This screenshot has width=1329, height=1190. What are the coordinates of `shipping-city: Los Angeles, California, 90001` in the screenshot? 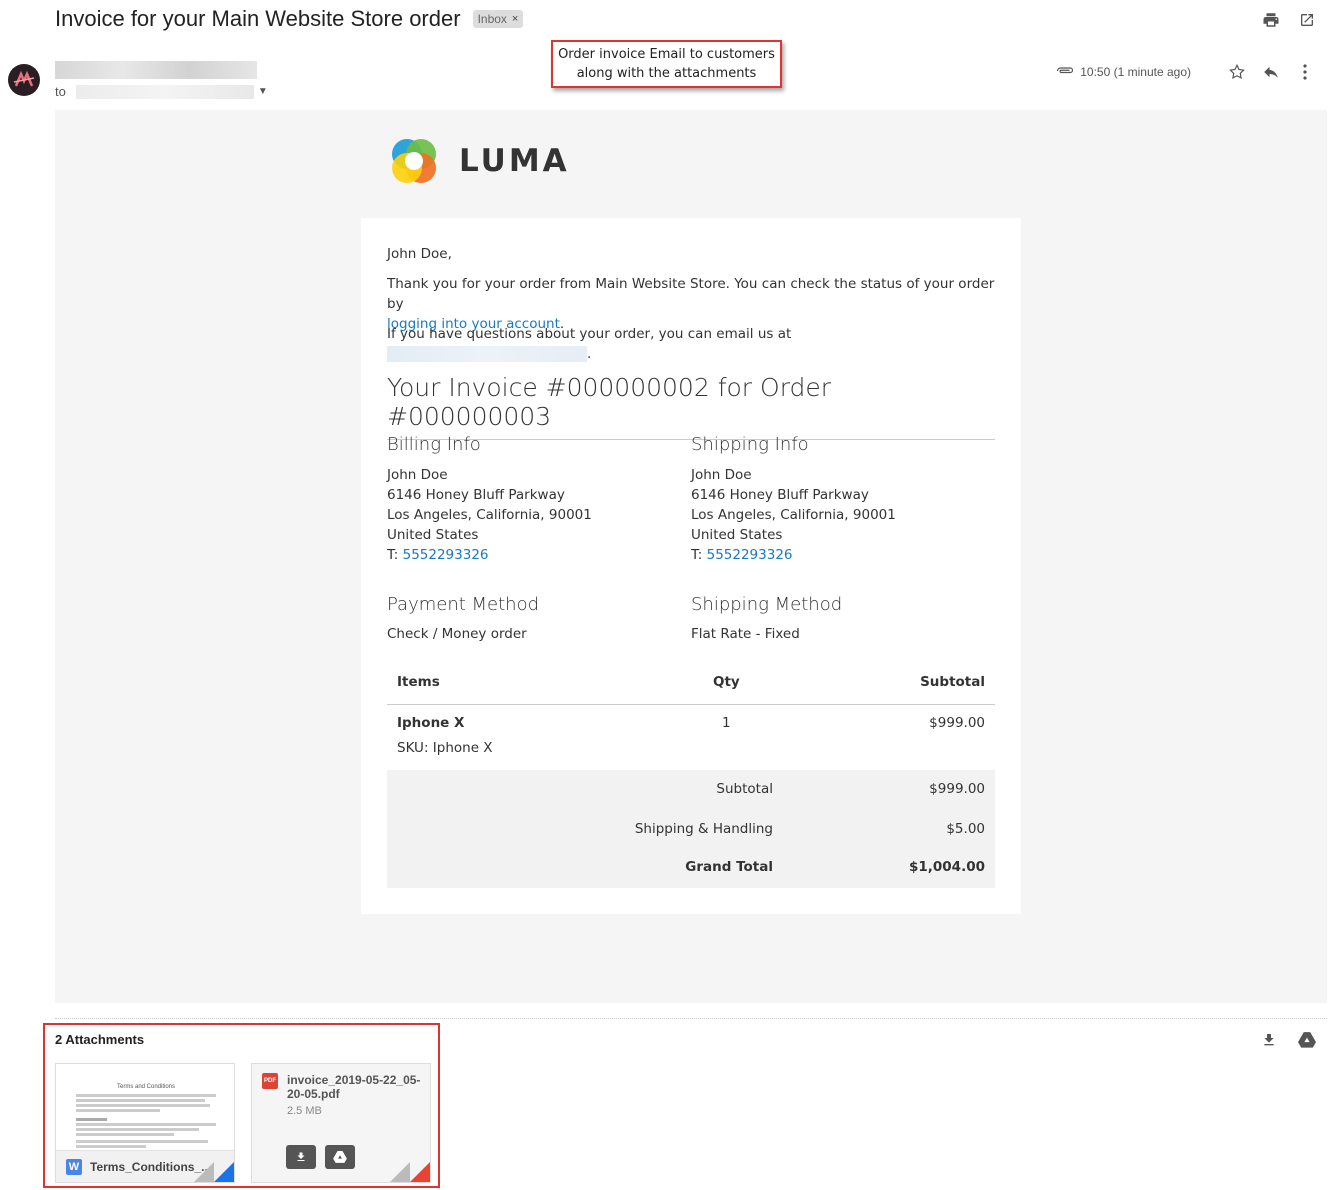 It's located at (793, 515).